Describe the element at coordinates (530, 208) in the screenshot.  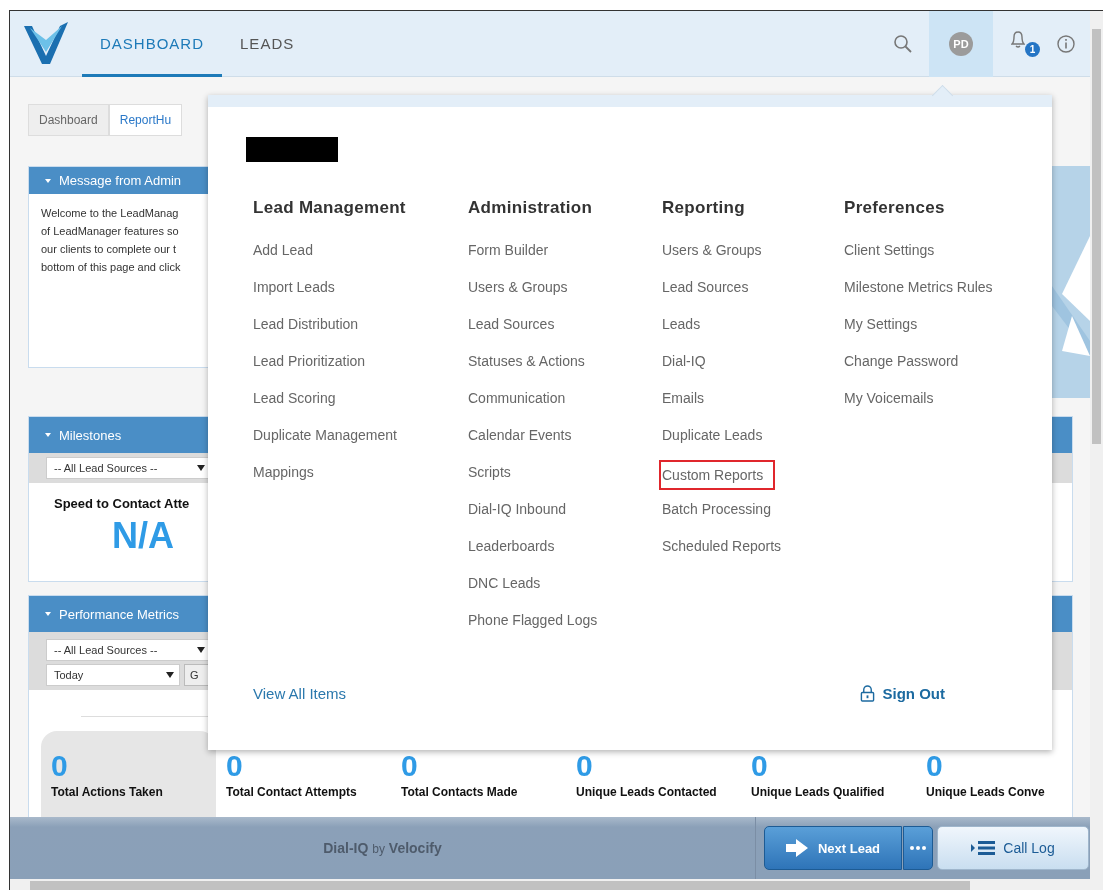
I see `menu-heading: Administration` at that location.